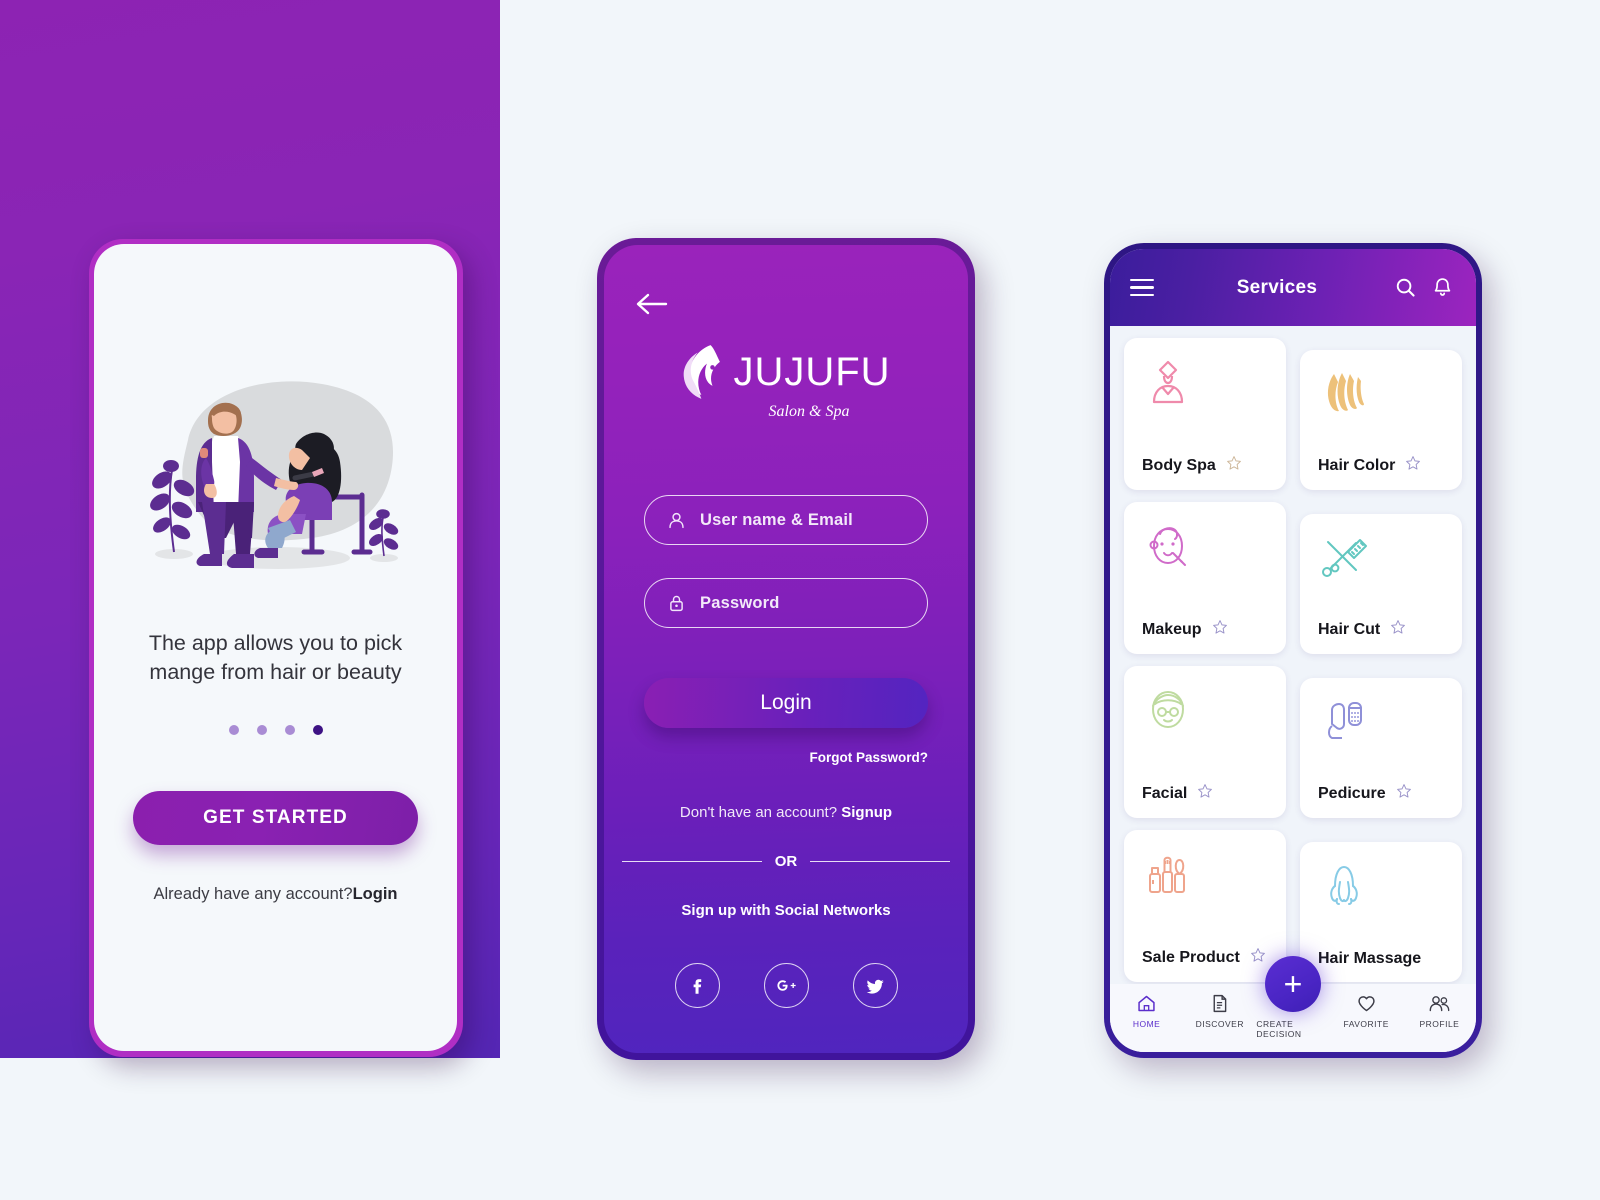 Image resolution: width=1600 pixels, height=1200 pixels. I want to click on nav-item-profile: PROFILE, so click(1439, 1011).